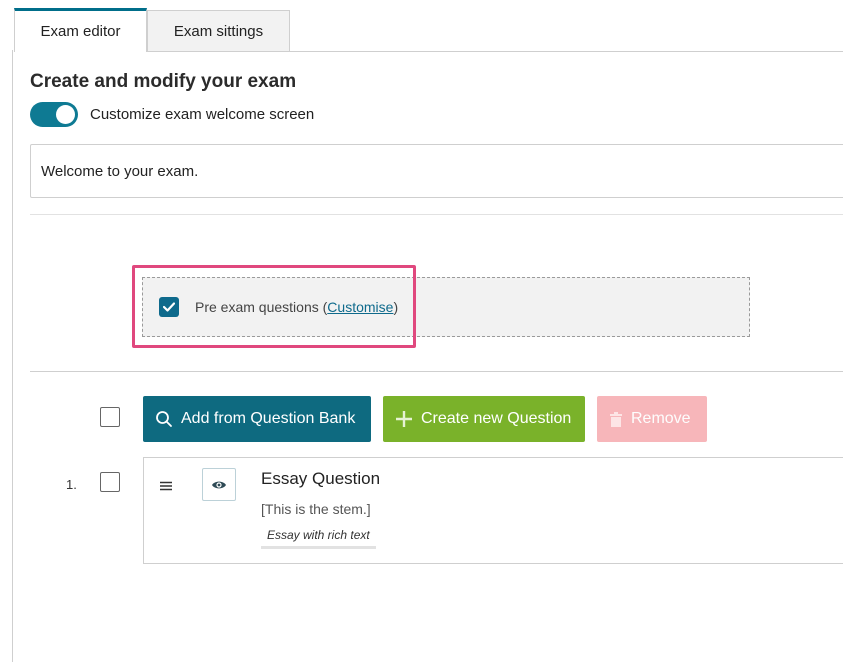 This screenshot has height=662, width=843. What do you see at coordinates (493, 510) in the screenshot?
I see `question-card` at bounding box center [493, 510].